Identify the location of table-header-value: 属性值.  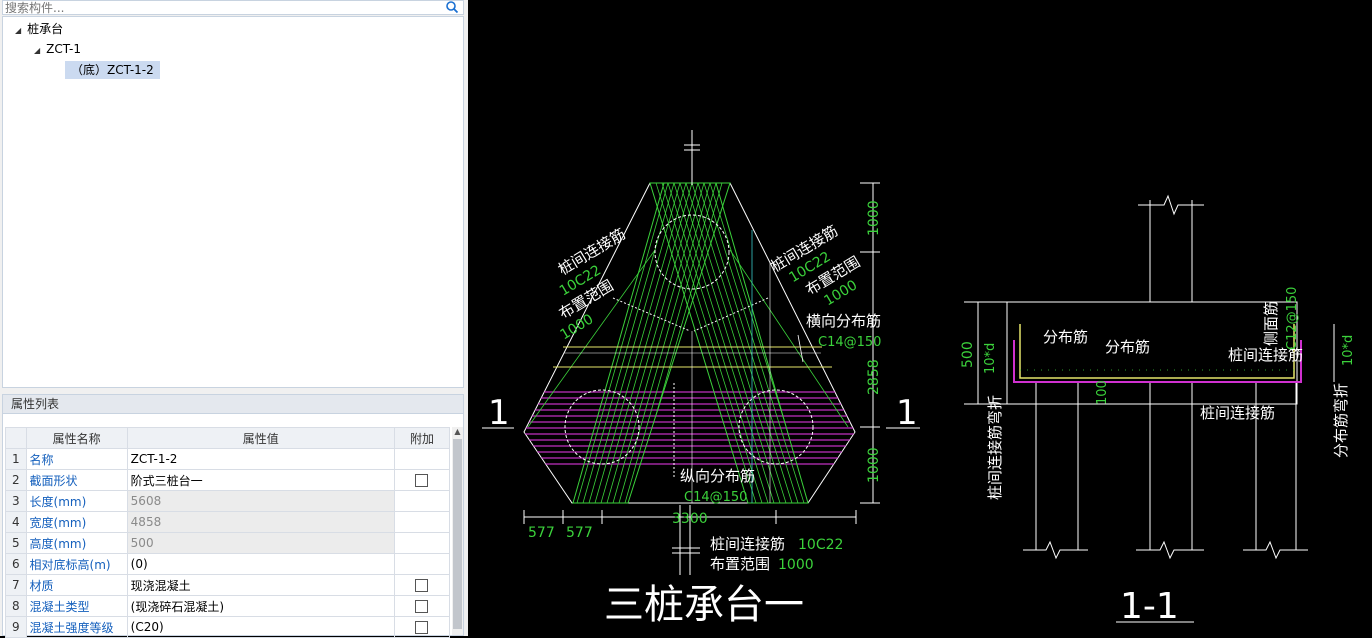
(260, 438).